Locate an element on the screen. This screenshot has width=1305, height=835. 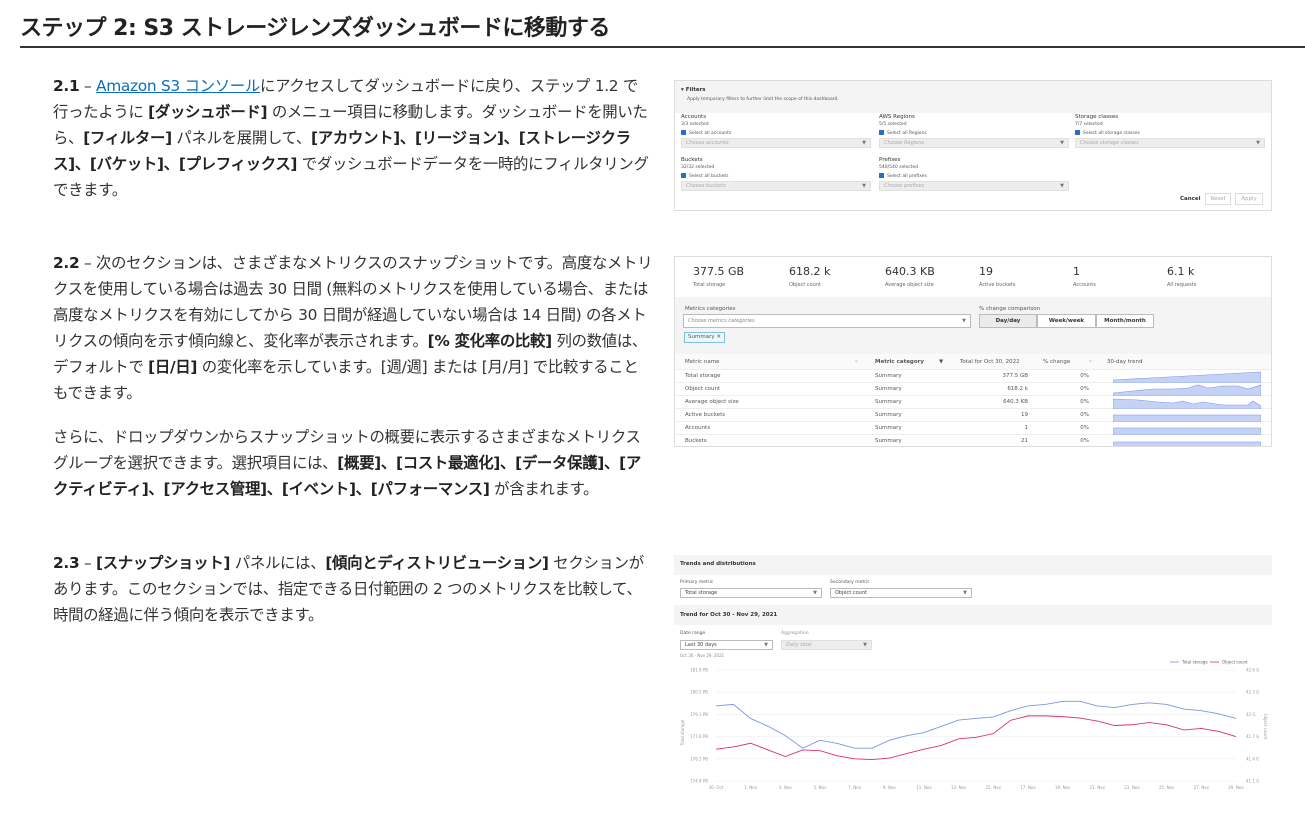
y-tick-label: 179.1 PB is located at coordinates (699, 714).